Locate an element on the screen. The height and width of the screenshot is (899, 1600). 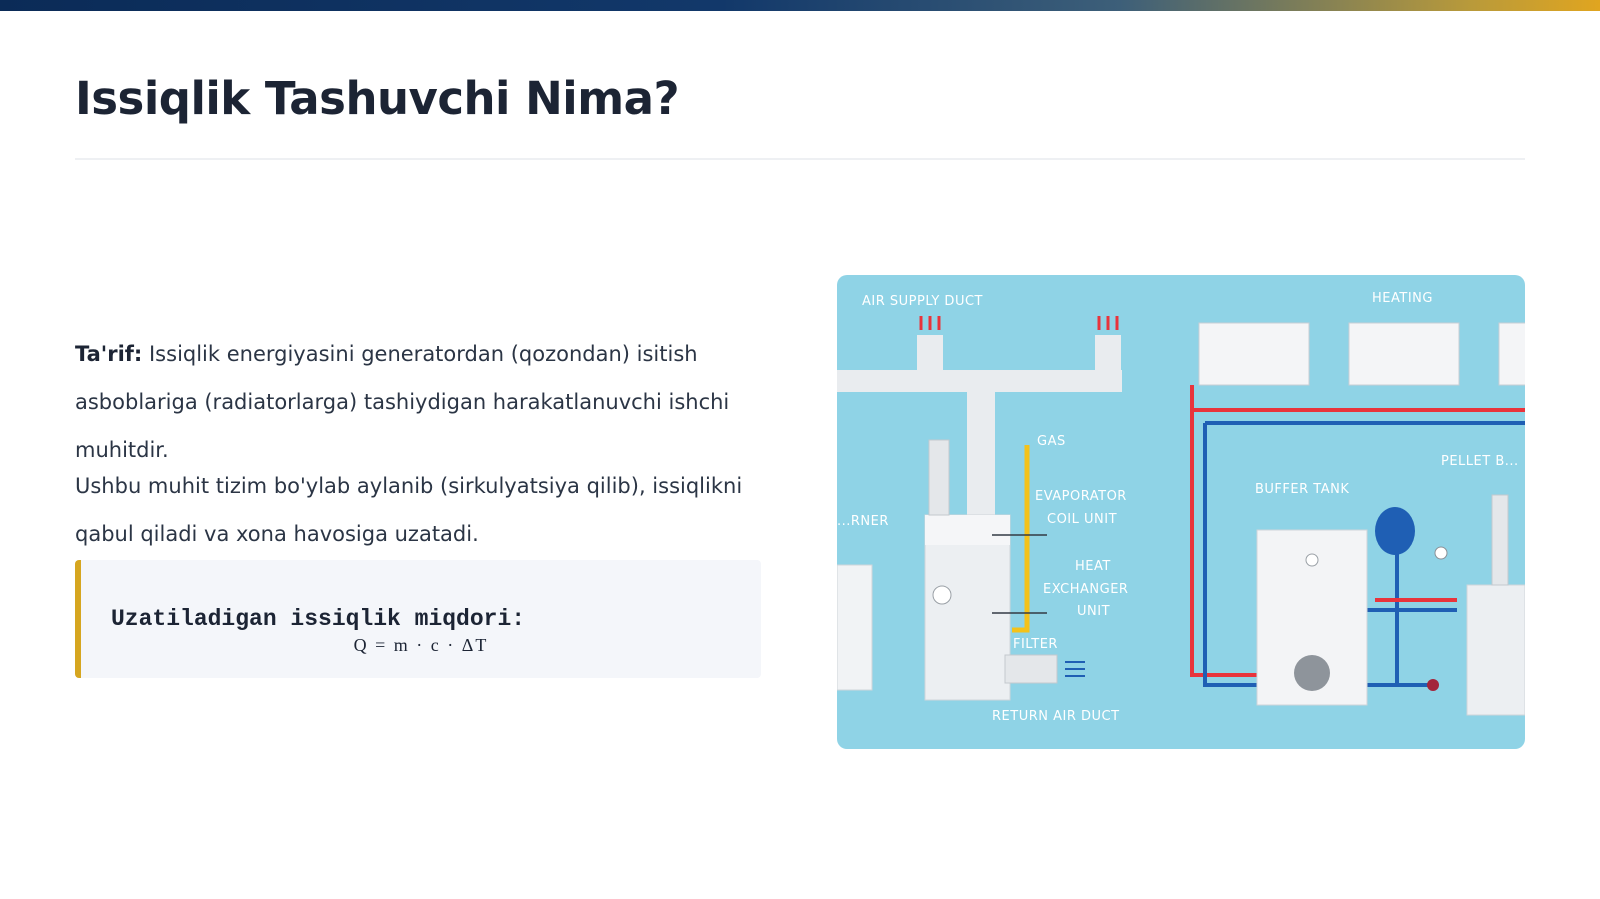
label-evaporator: EVAPORATOR is located at coordinates (1081, 496).